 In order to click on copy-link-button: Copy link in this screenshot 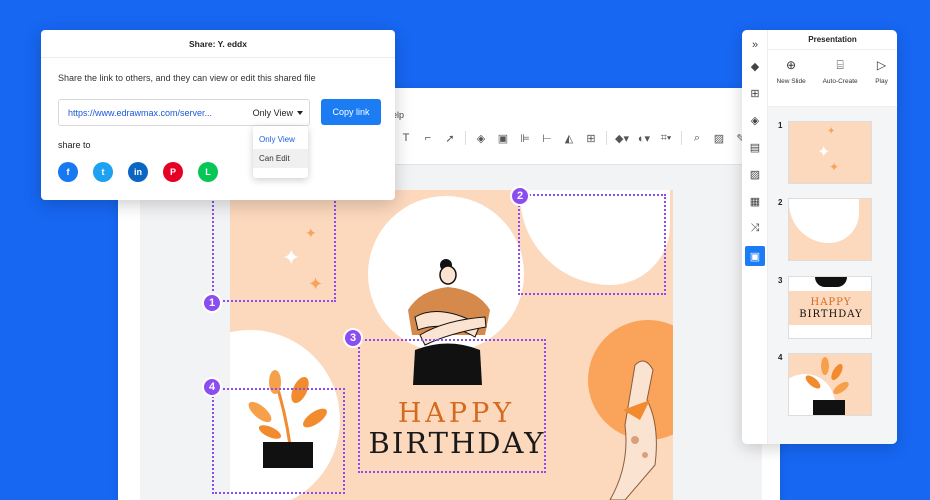, I will do `click(351, 112)`.